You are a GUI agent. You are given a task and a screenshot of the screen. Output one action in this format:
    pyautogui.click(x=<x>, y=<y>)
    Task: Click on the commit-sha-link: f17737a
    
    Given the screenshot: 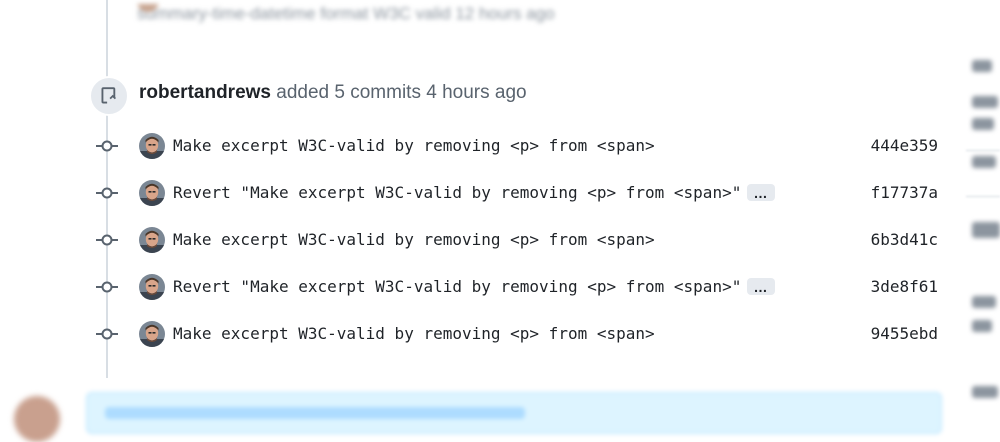 What is the action you would take?
    pyautogui.click(x=904, y=193)
    